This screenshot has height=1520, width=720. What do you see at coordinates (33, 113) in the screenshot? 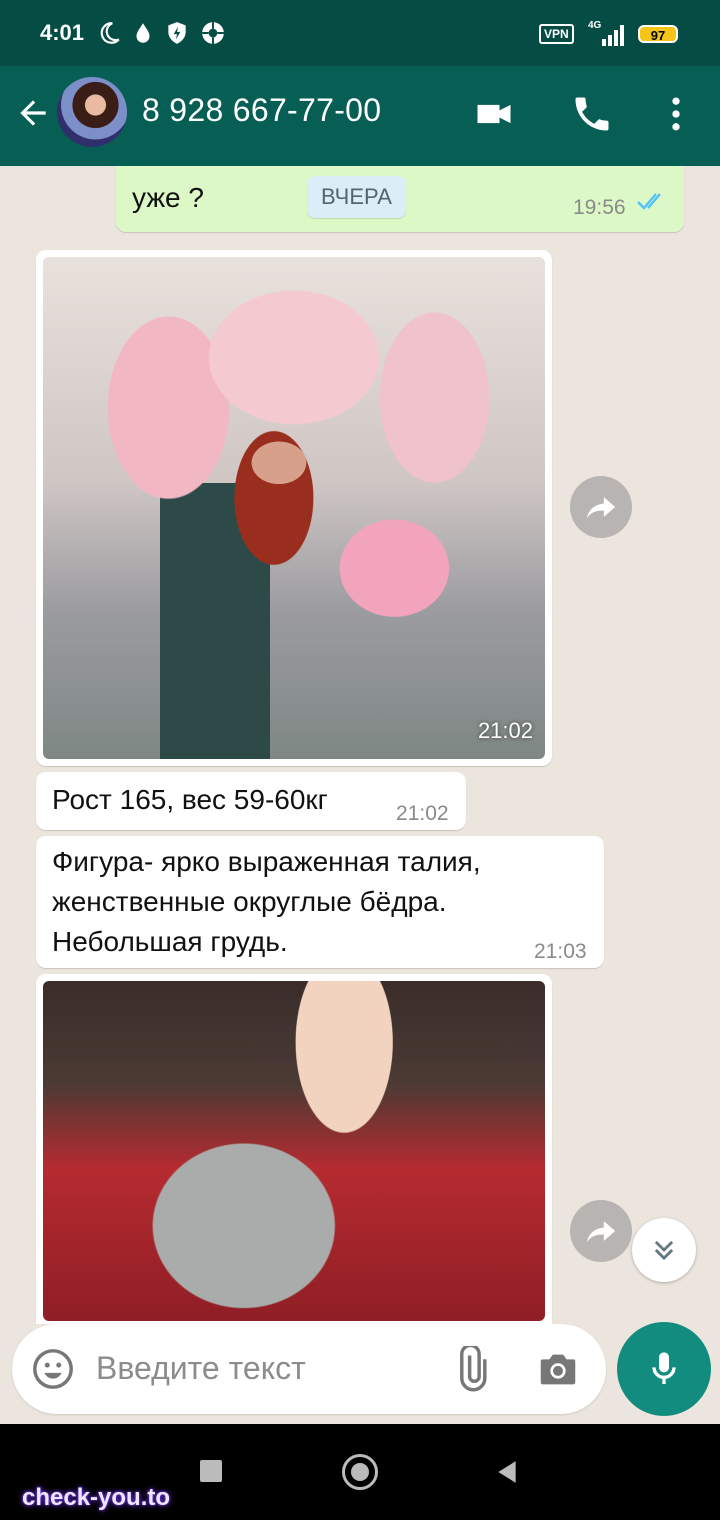
I see `back-arrow-icon` at bounding box center [33, 113].